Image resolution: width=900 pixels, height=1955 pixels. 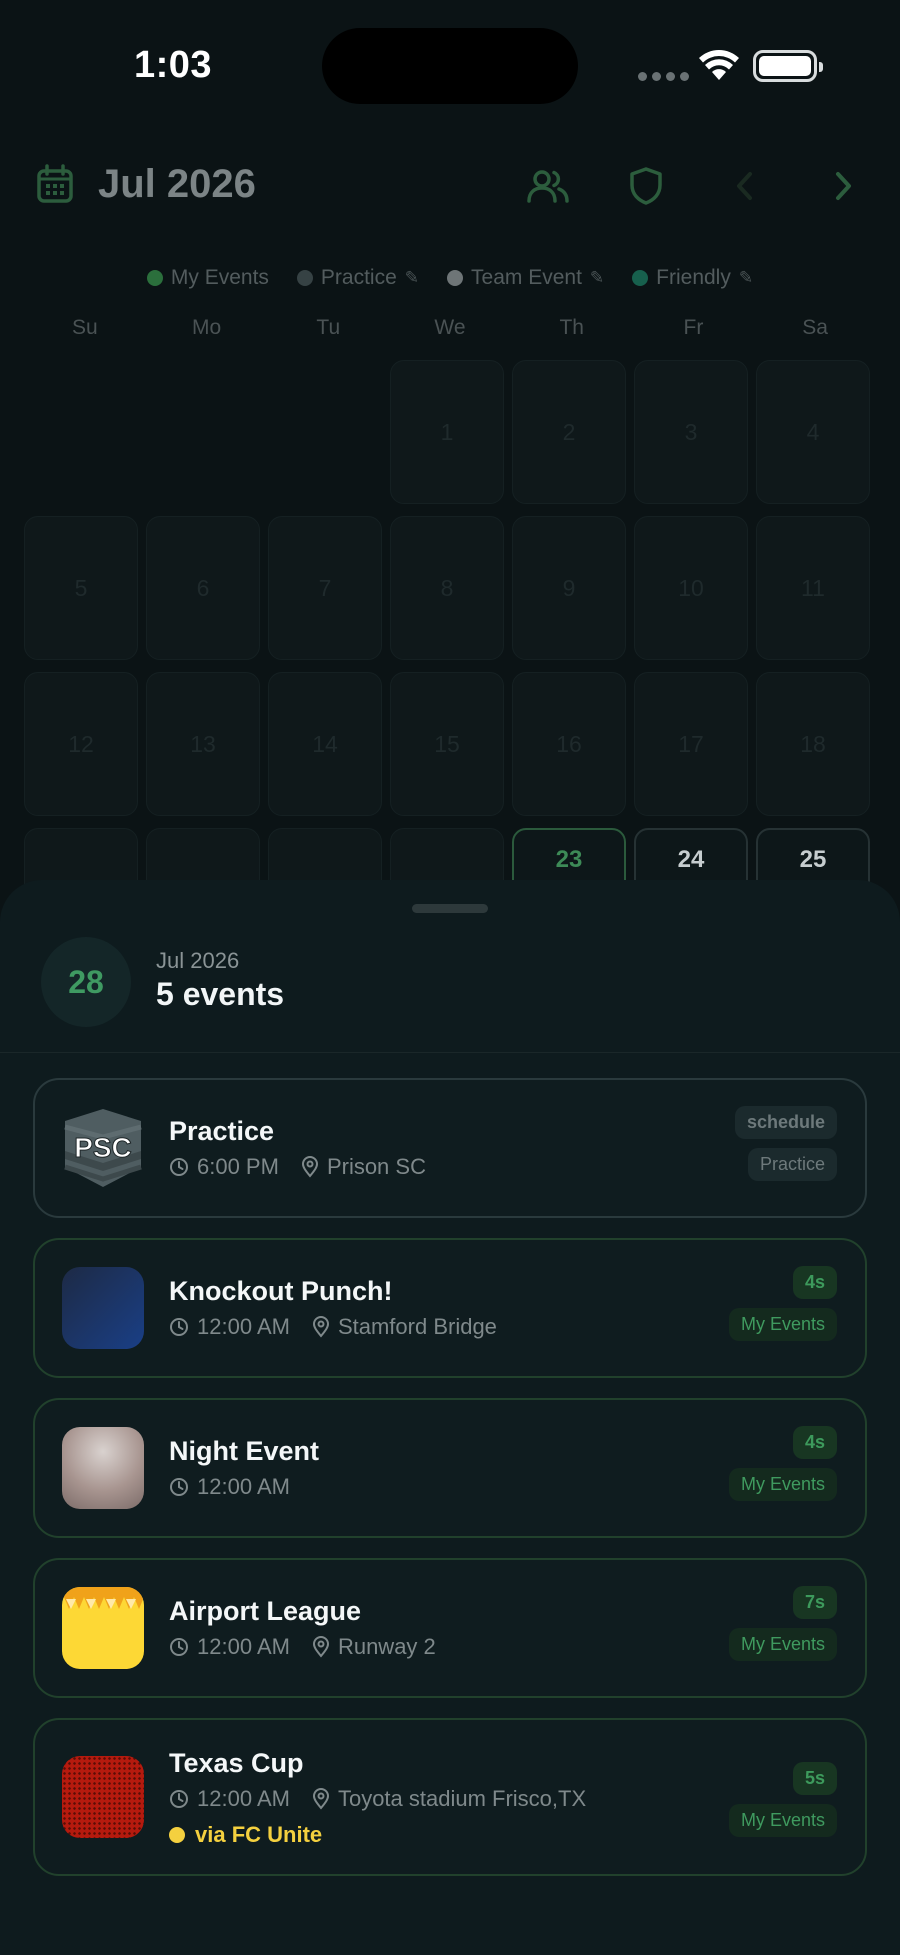 What do you see at coordinates (719, 68) in the screenshot?
I see `wifi-icon` at bounding box center [719, 68].